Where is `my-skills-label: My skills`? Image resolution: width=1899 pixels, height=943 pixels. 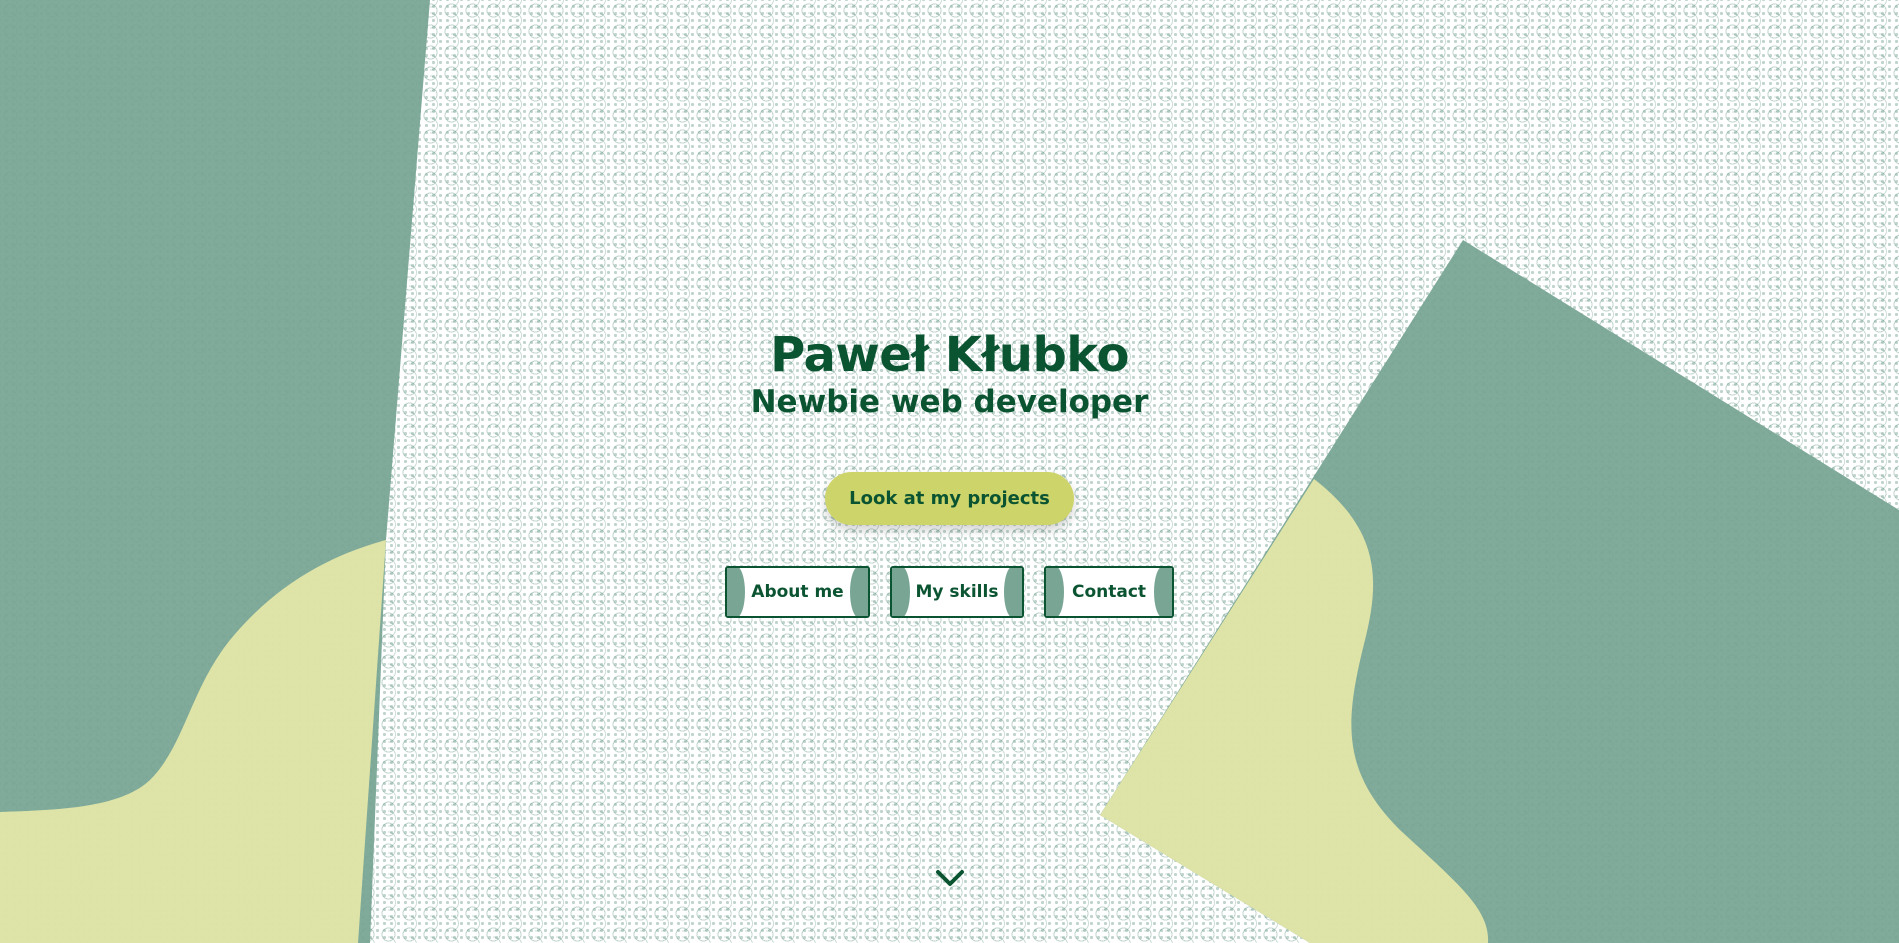 my-skills-label: My skills is located at coordinates (957, 592).